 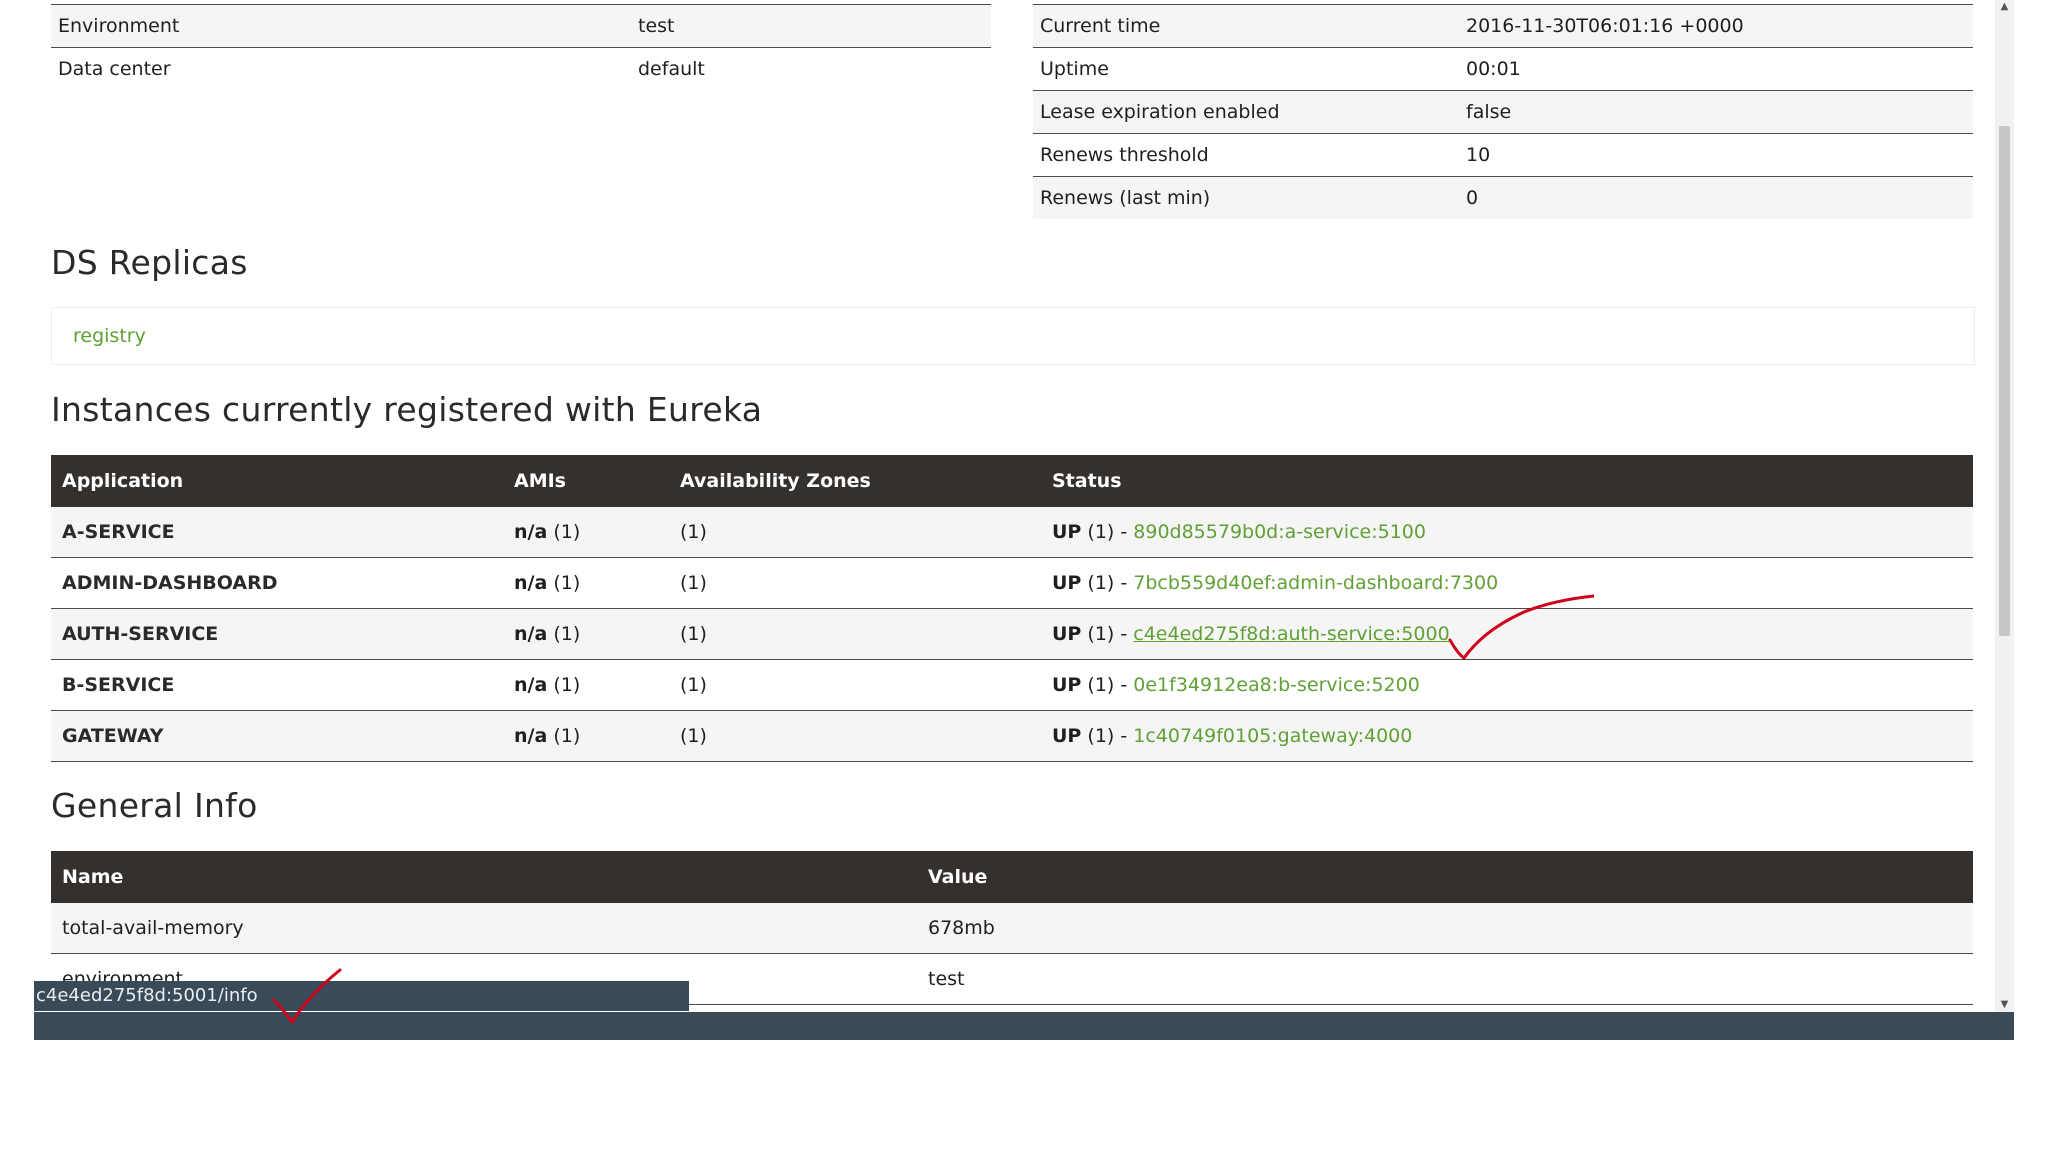 I want to click on general-info-header-row: Name Value, so click(x=1012, y=877).